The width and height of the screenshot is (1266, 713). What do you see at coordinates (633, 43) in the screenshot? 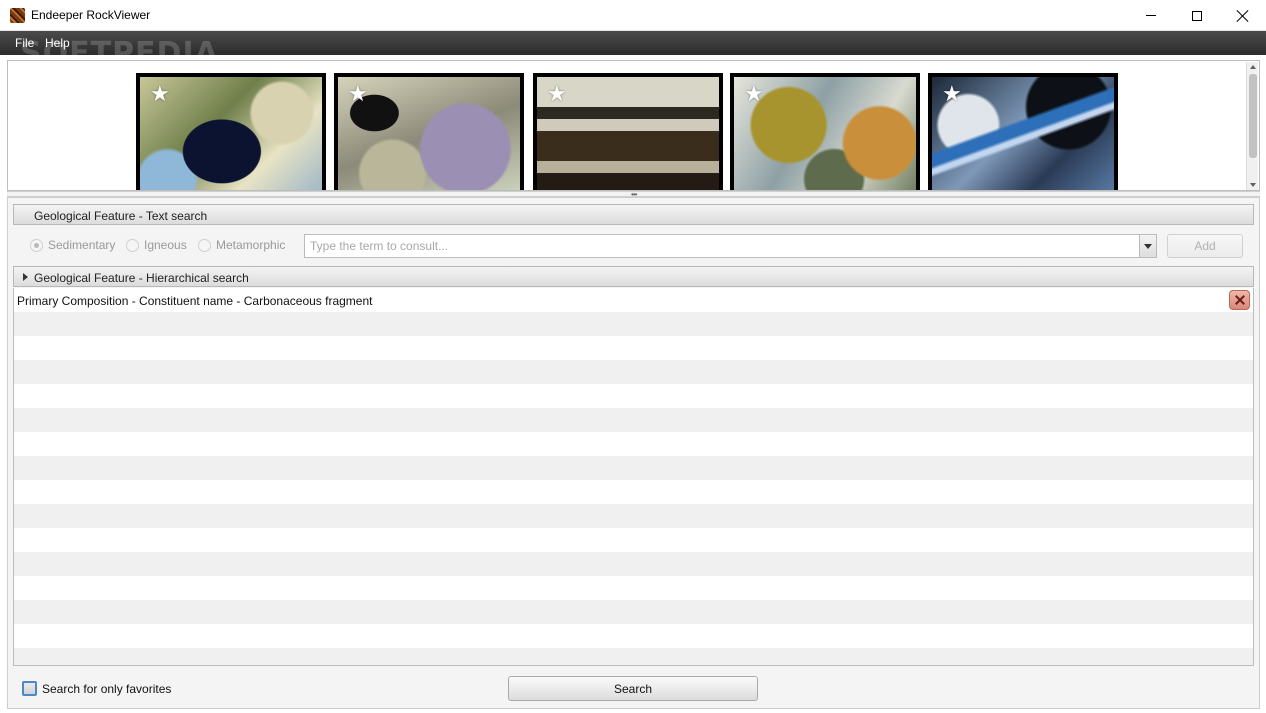
I see `menu-bar: File Help` at bounding box center [633, 43].